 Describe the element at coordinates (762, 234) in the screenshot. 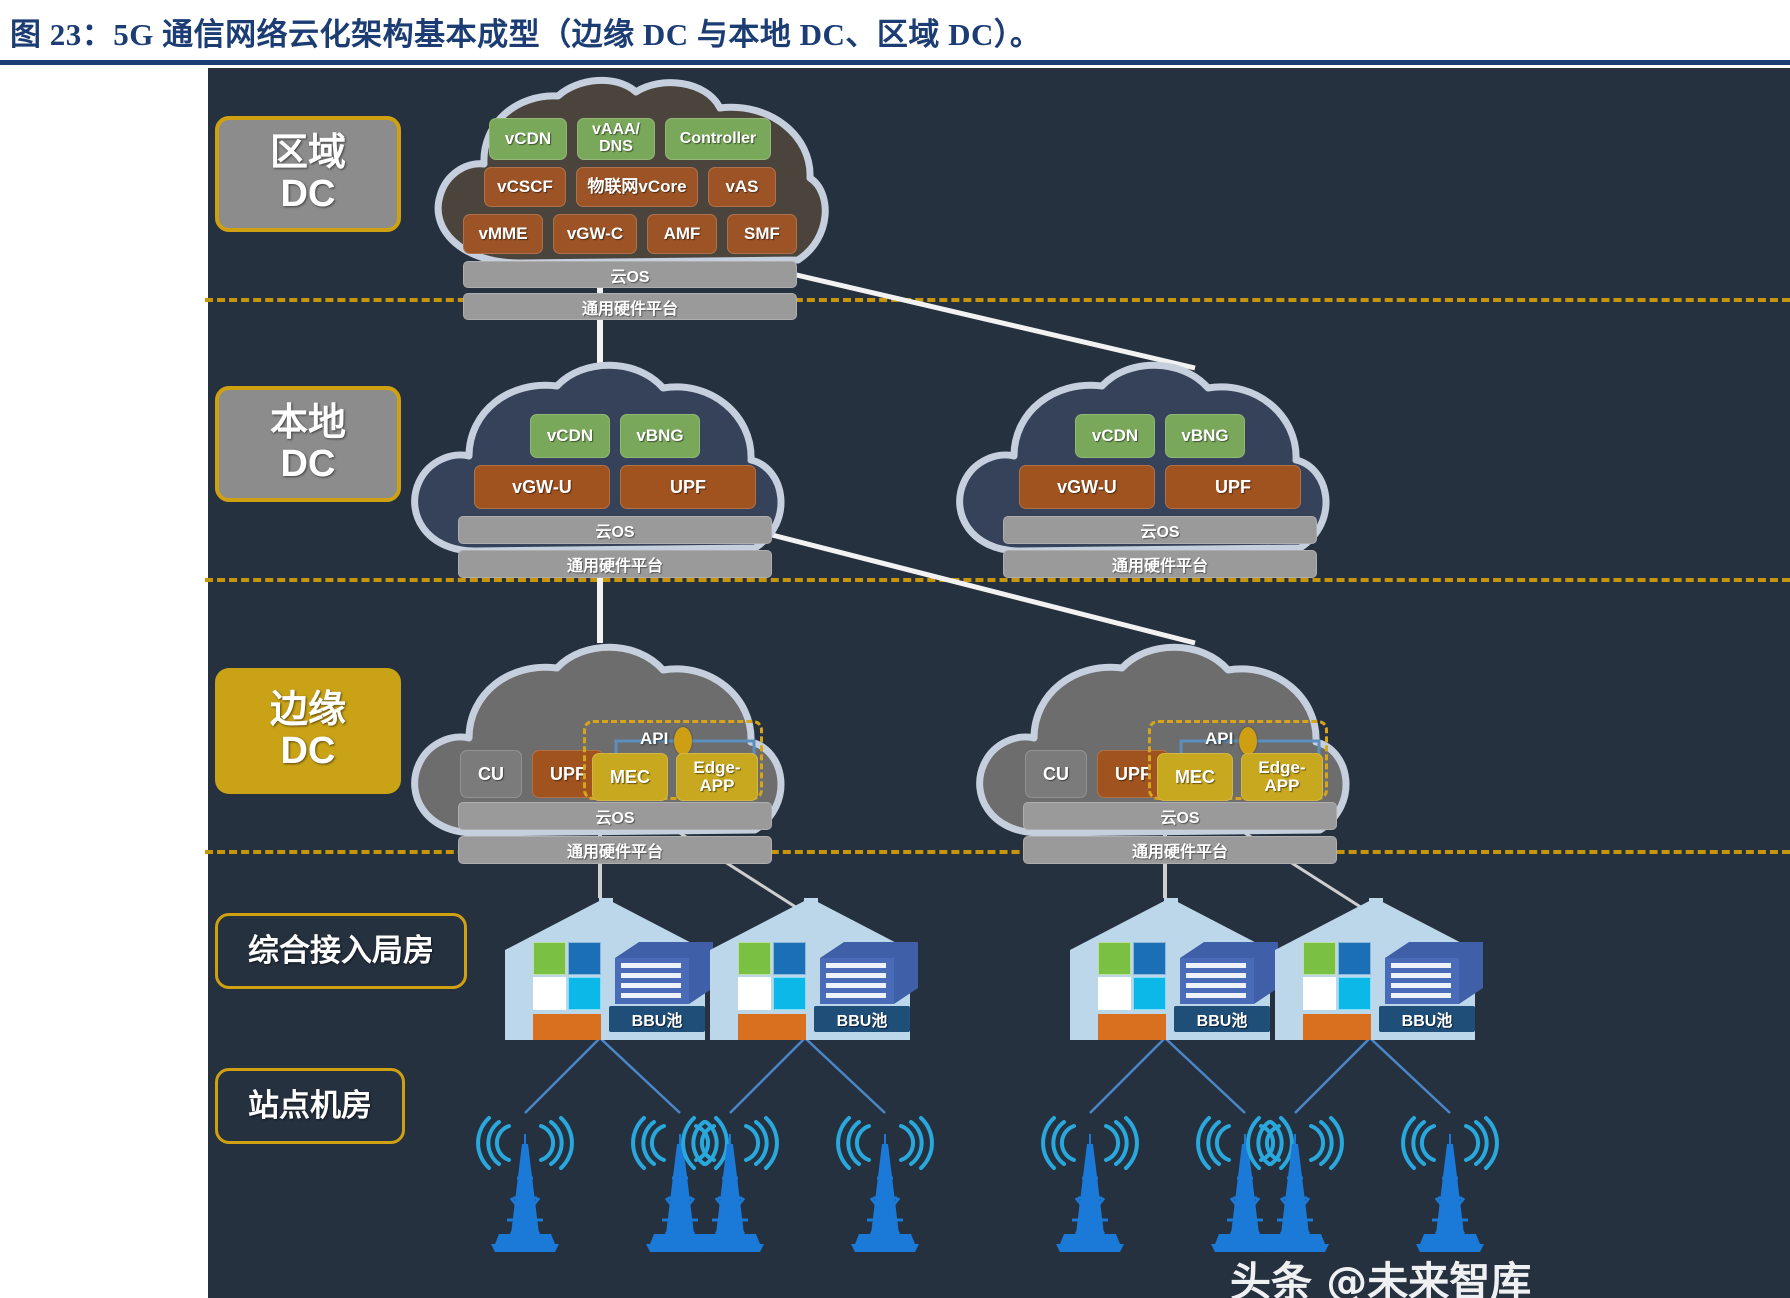

I see `chip-smf: SMF` at that location.